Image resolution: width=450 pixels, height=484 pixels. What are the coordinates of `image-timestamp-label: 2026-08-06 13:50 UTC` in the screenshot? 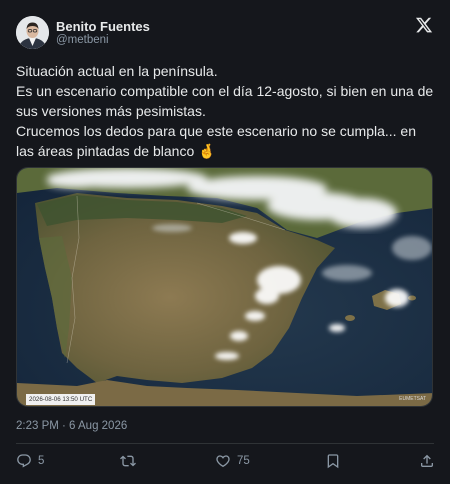 It's located at (61, 399).